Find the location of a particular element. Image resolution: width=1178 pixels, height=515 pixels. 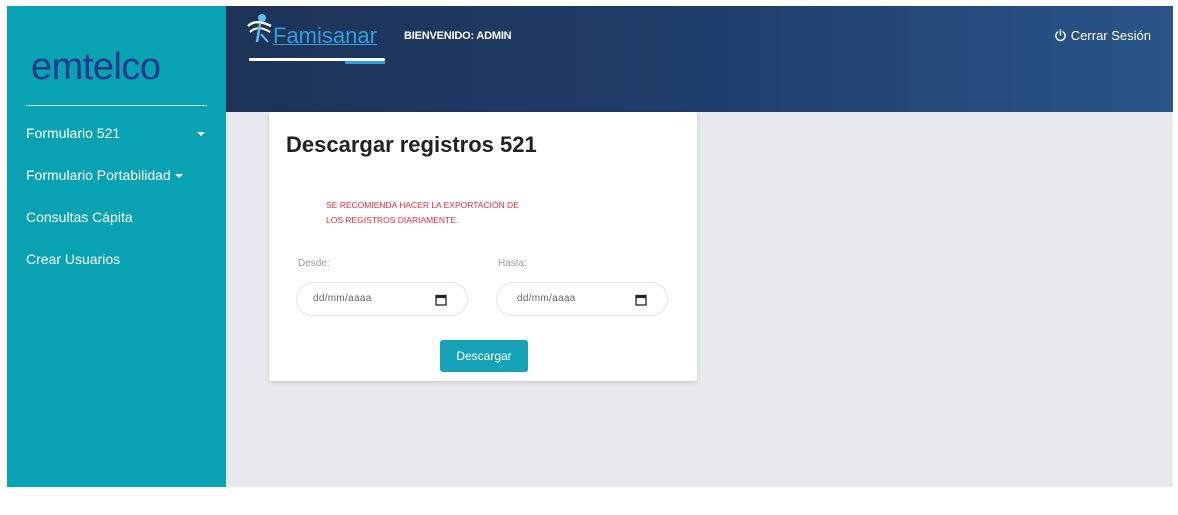

from-label: Desde: is located at coordinates (314, 263).